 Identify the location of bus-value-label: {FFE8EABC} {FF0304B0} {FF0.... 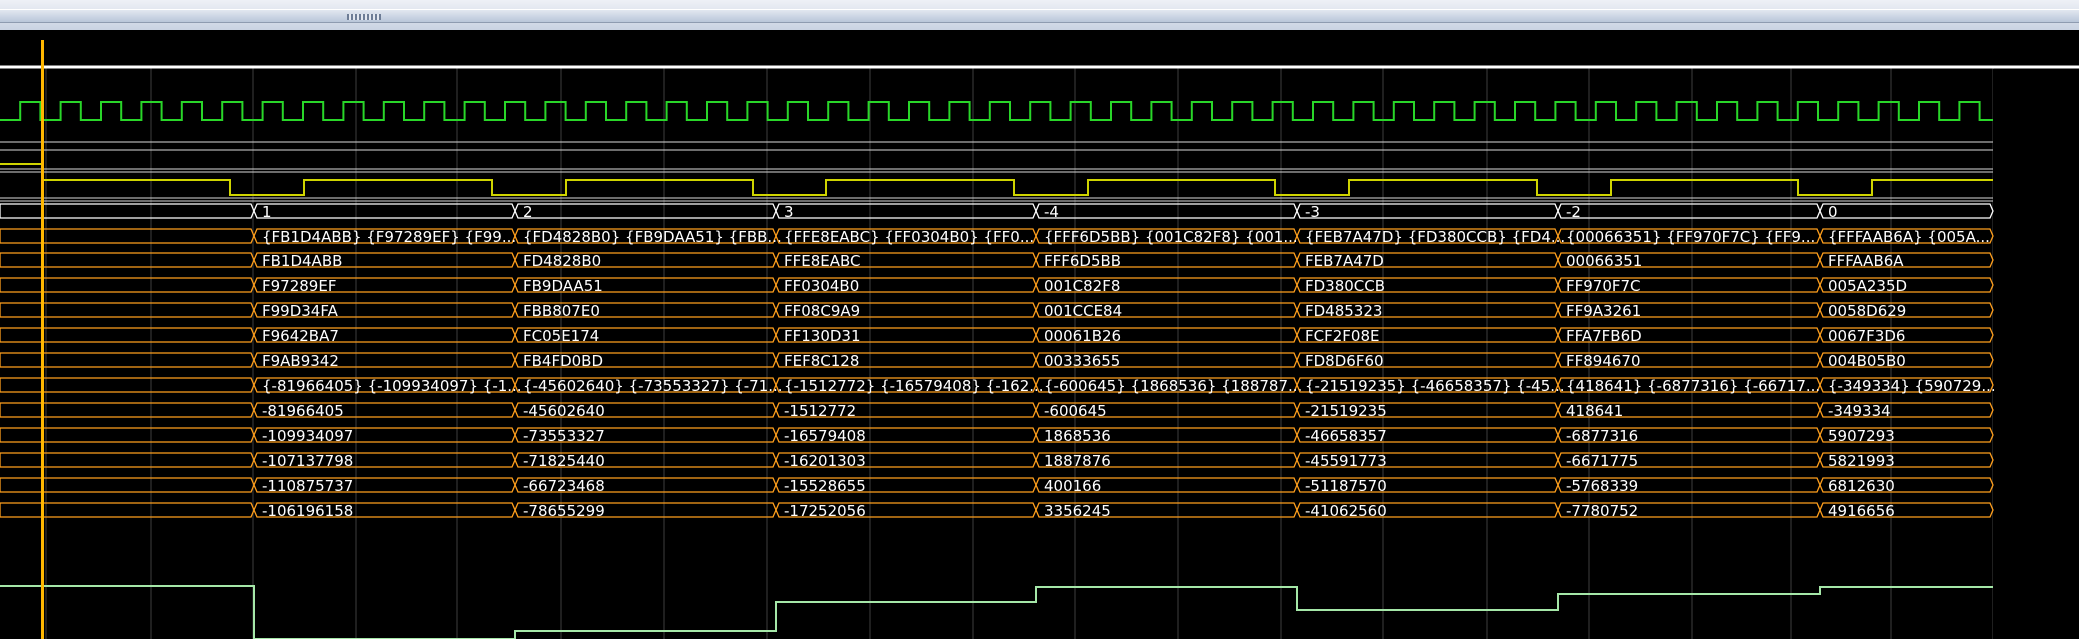
(909, 237).